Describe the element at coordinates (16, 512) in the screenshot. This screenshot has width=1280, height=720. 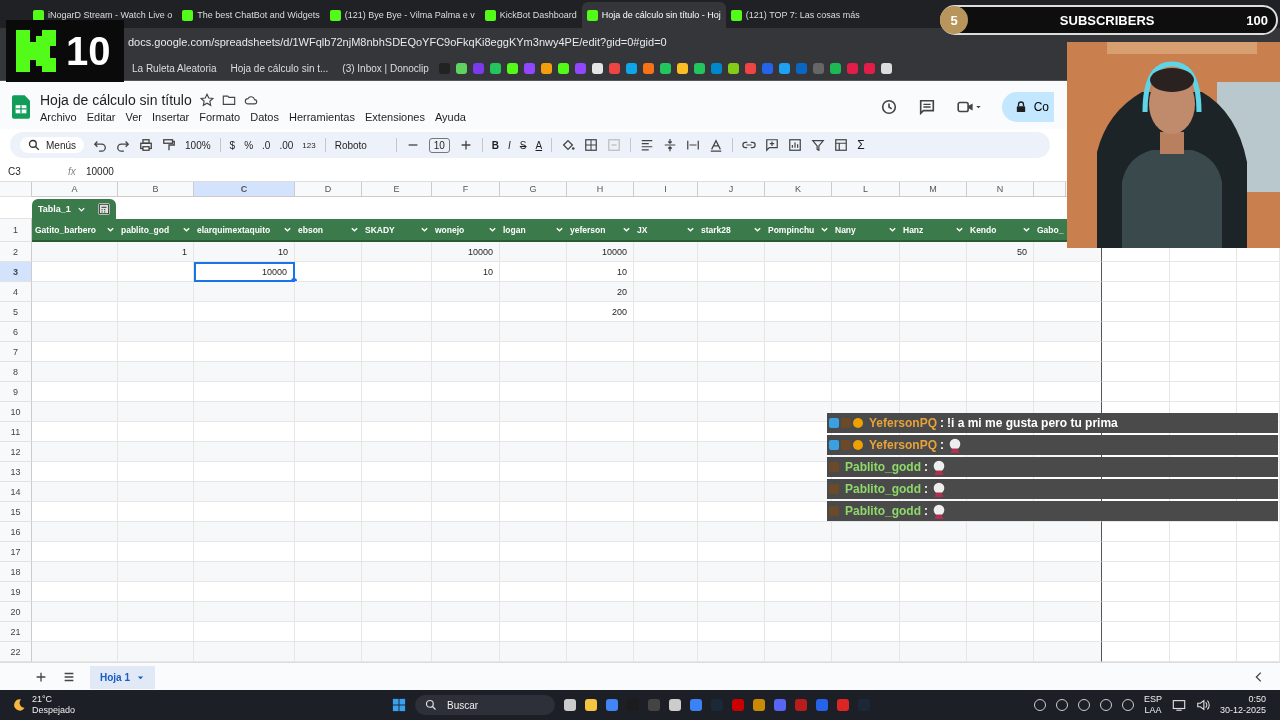
I see `row-number: 15` at that location.